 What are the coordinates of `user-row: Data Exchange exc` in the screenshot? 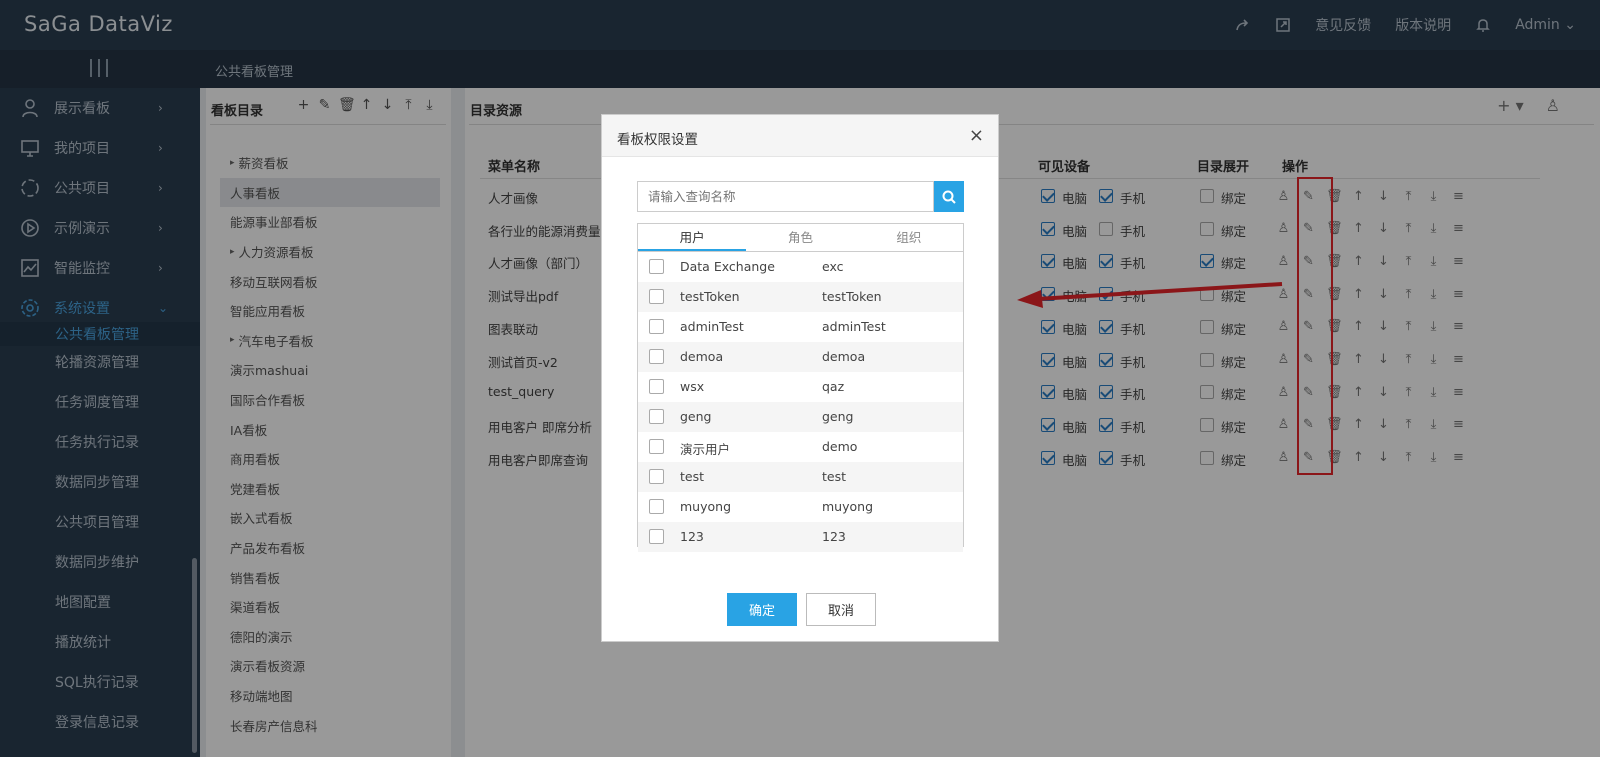 It's located at (800, 267).